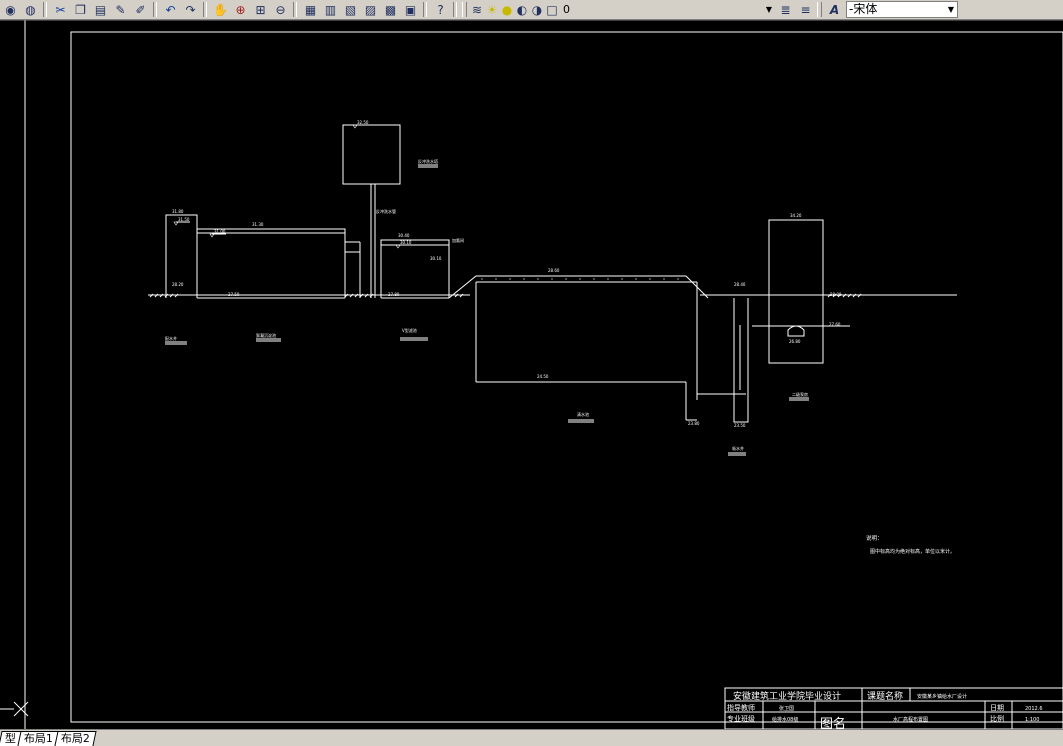 This screenshot has width=1063, height=746. I want to click on elevation-label: 28.00, so click(836, 294).